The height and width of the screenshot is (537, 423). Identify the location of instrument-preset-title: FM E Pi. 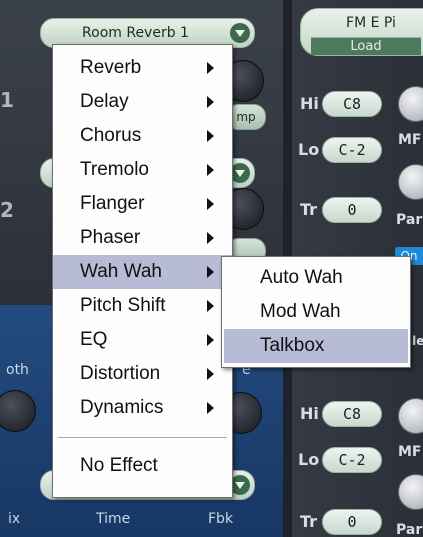
(371, 23).